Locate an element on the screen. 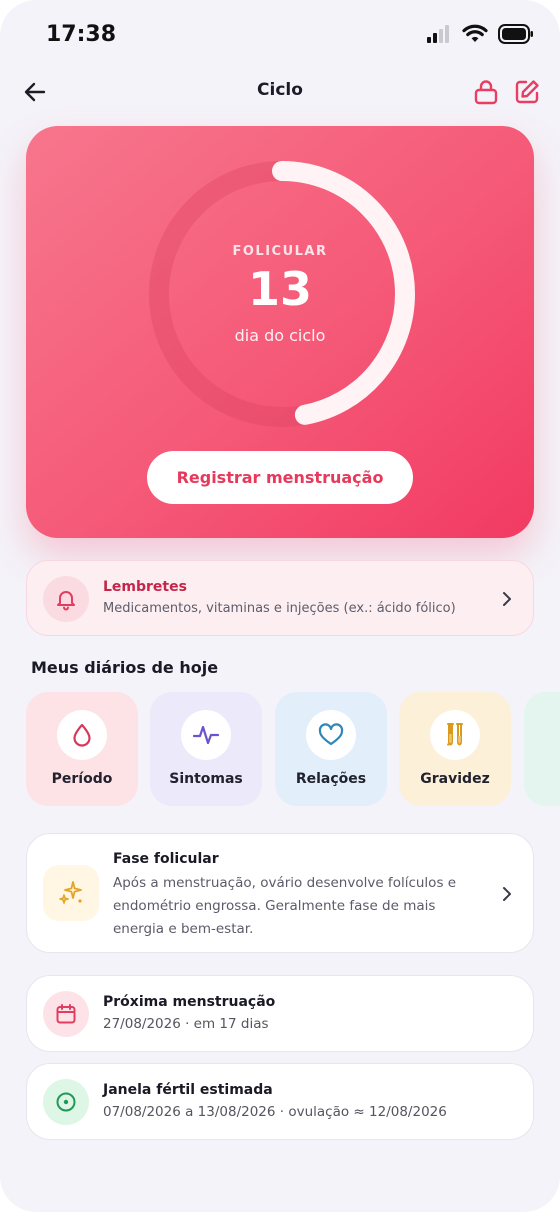 The image size is (560, 1212). sparkles-icon is located at coordinates (70, 892).